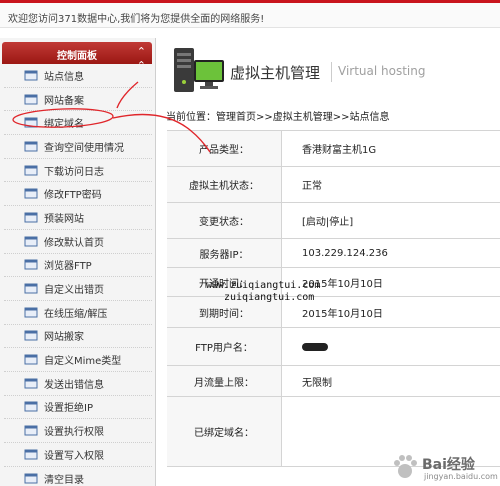 Image resolution: width=500 pixels, height=486 pixels. I want to click on info-row: 产品类型： 香港财富主机1G, so click(333, 149).